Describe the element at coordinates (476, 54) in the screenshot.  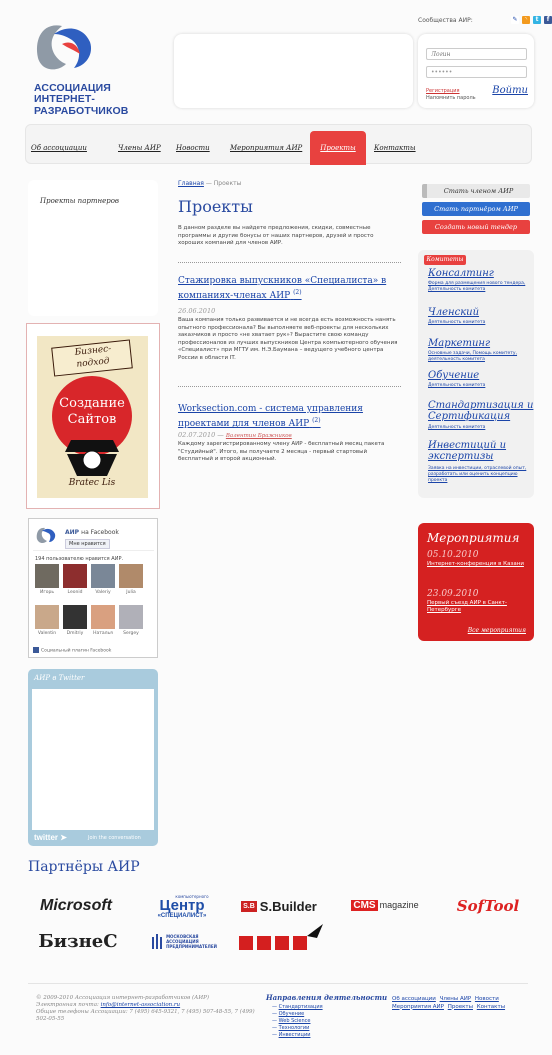
I see `login-input` at that location.